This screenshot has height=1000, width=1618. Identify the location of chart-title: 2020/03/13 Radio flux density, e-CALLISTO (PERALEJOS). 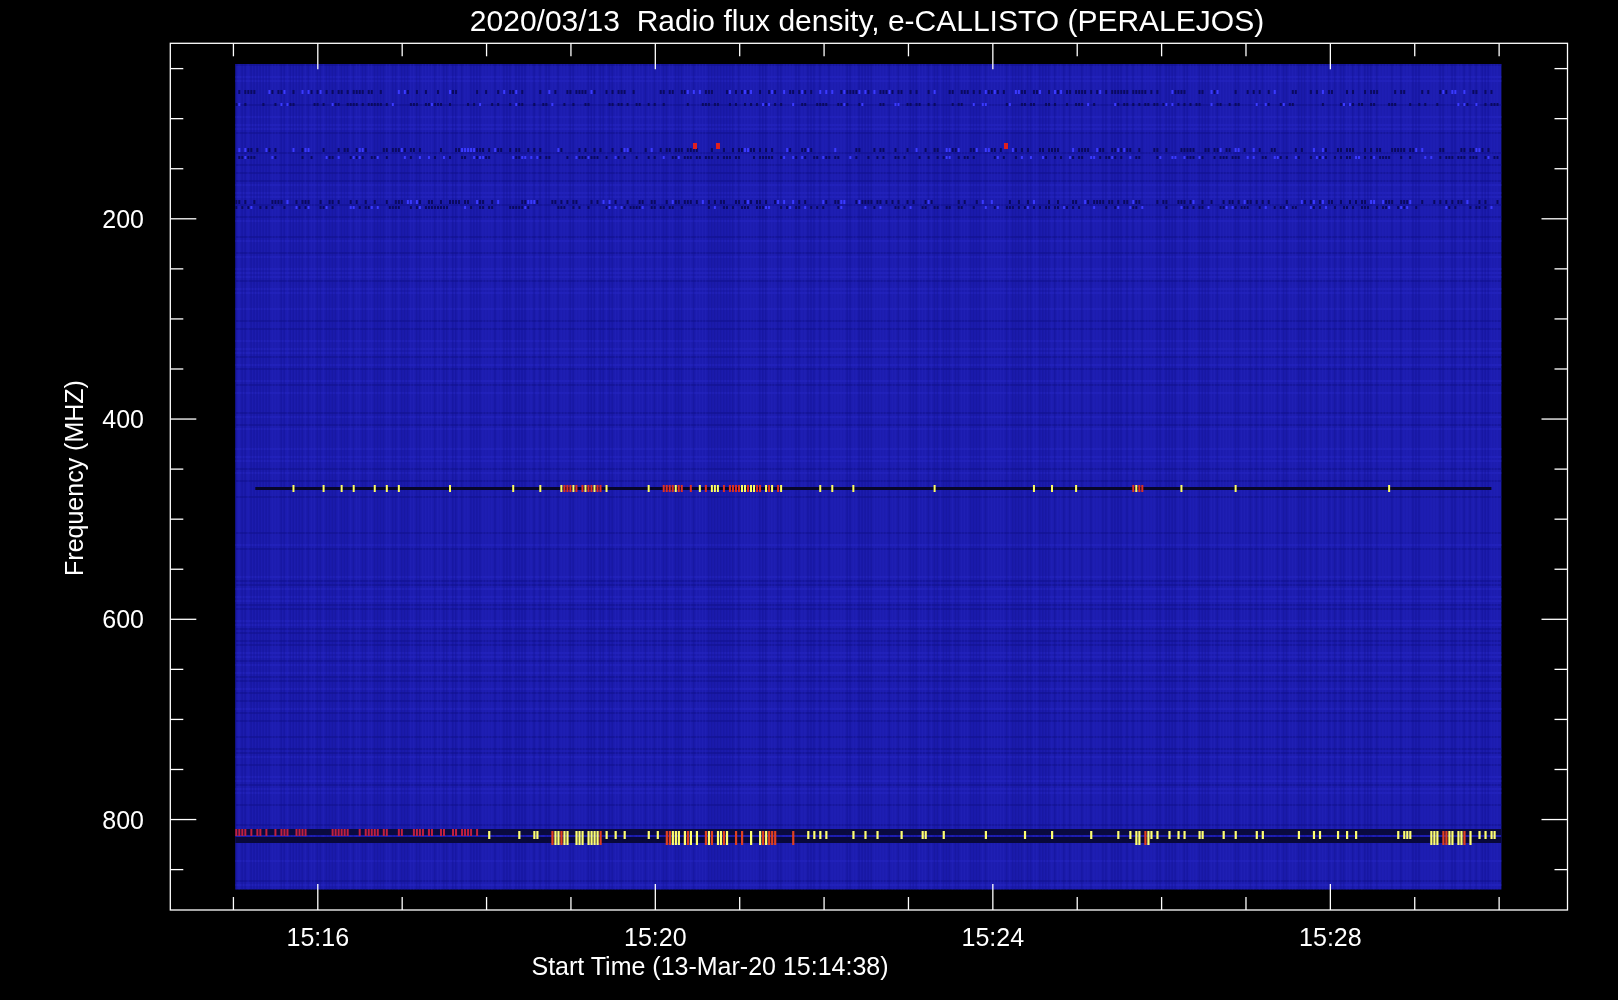
(867, 20).